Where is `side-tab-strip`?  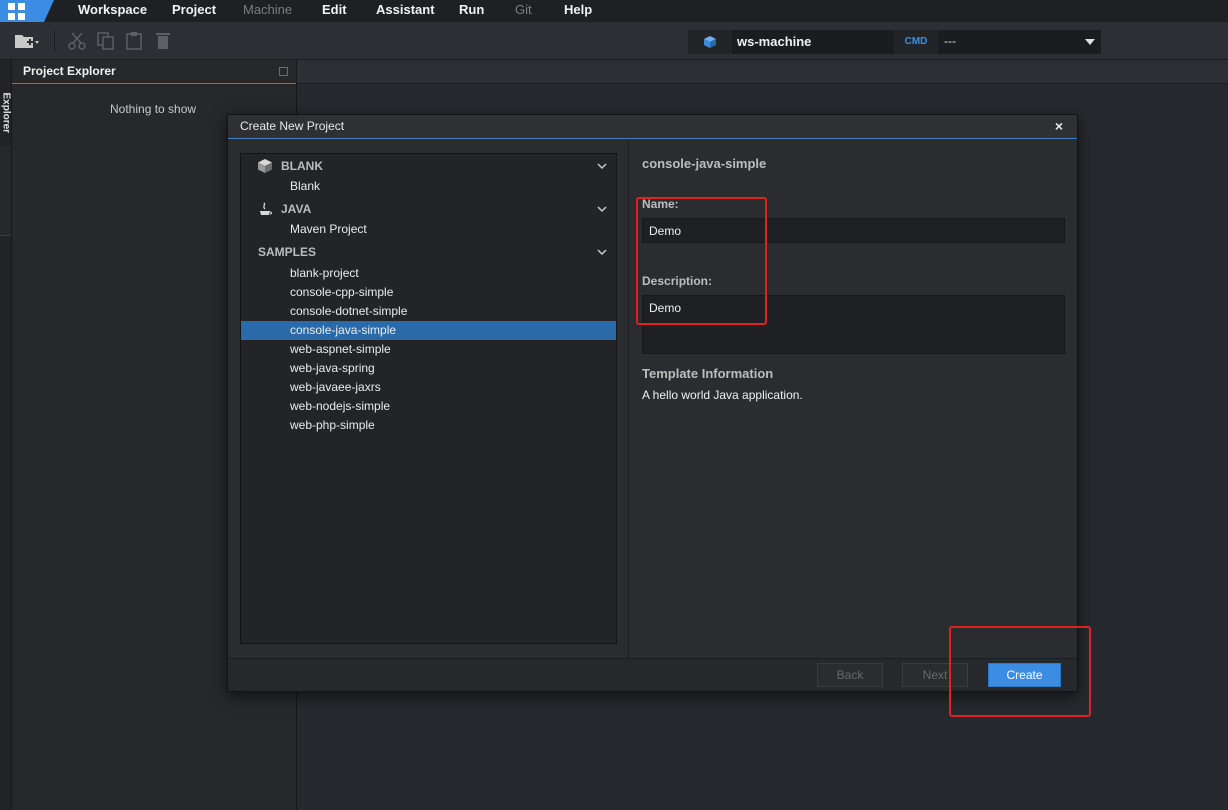
side-tab-strip is located at coordinates (6, 435).